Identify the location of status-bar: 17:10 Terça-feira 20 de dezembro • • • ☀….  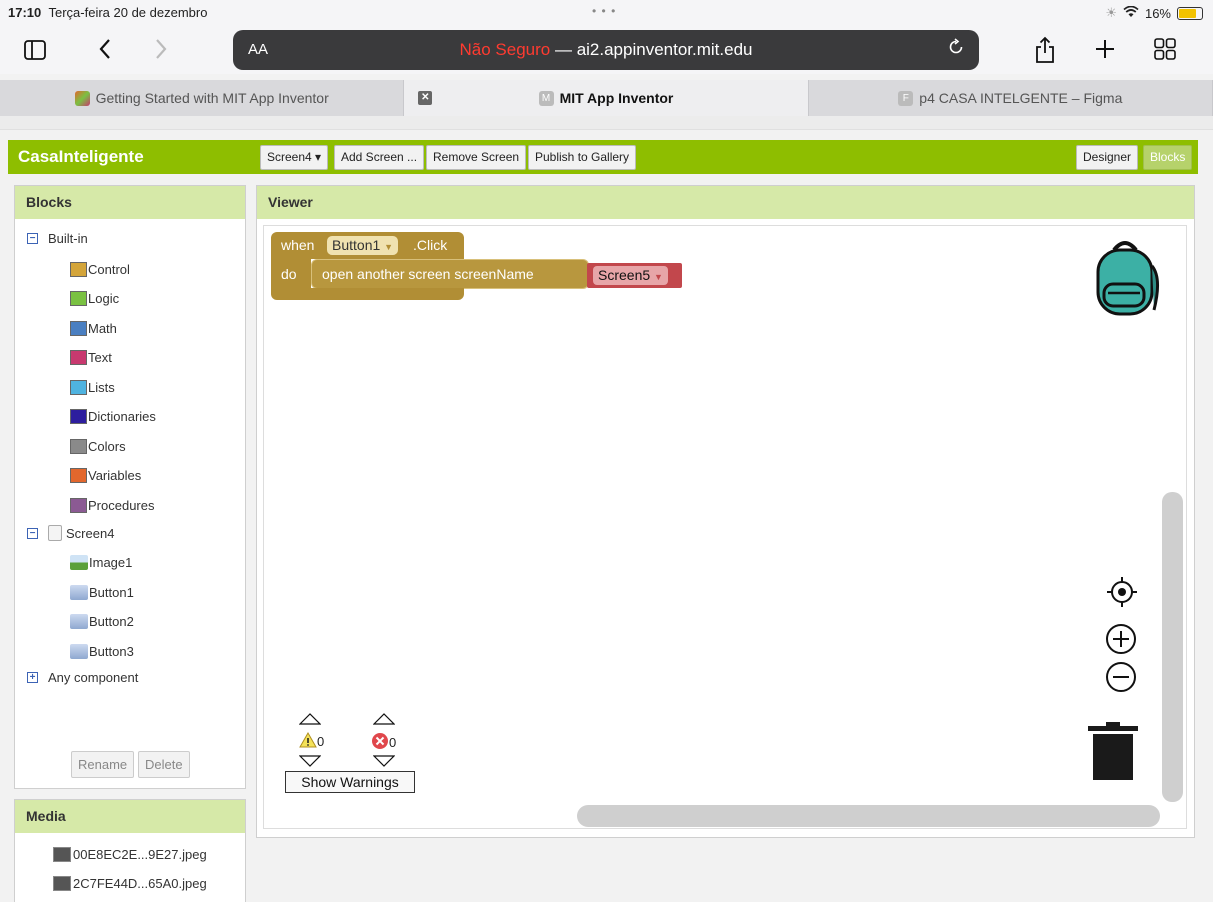
(606, 14).